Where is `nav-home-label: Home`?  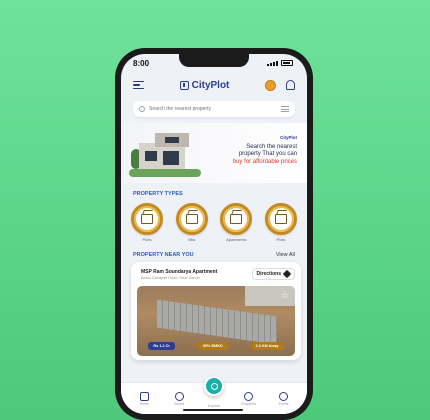
nav-home-label: Home is located at coordinates (144, 403).